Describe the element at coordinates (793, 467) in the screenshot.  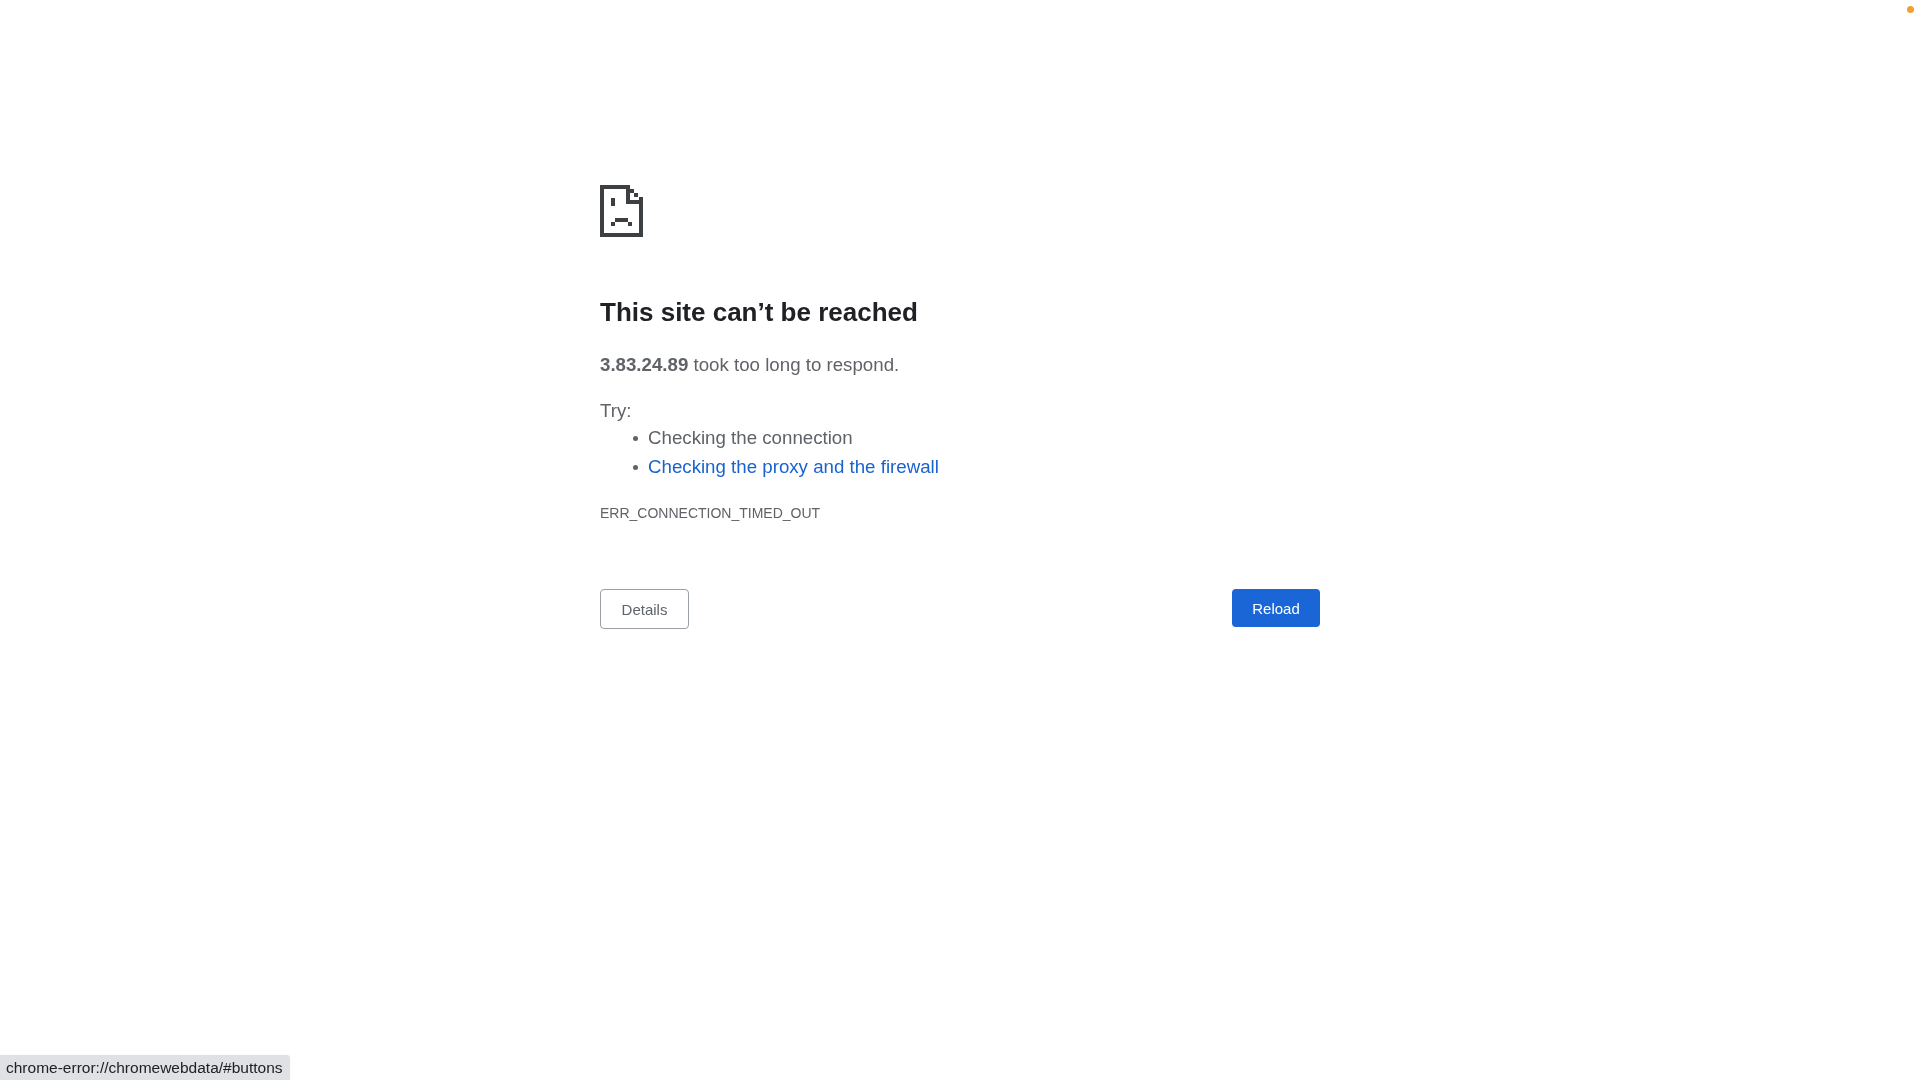
I see `suggestion-link: Checking the proxy and the firewall` at that location.